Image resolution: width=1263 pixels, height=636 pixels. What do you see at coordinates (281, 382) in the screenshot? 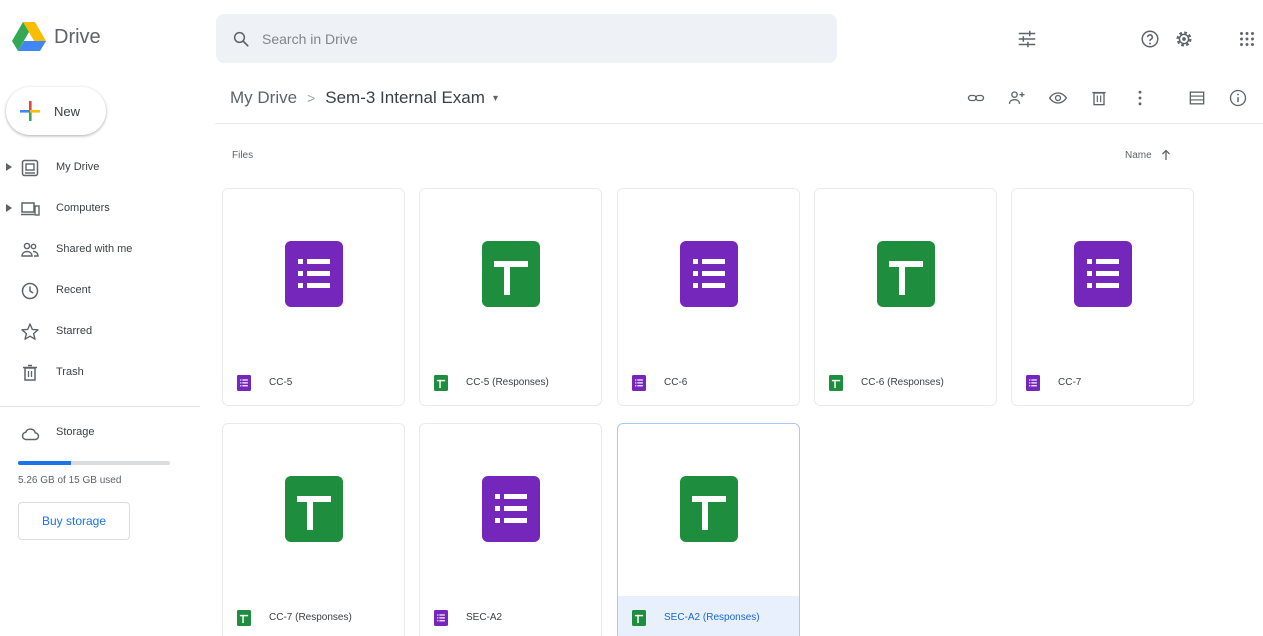
I see `file-name: CC-5` at bounding box center [281, 382].